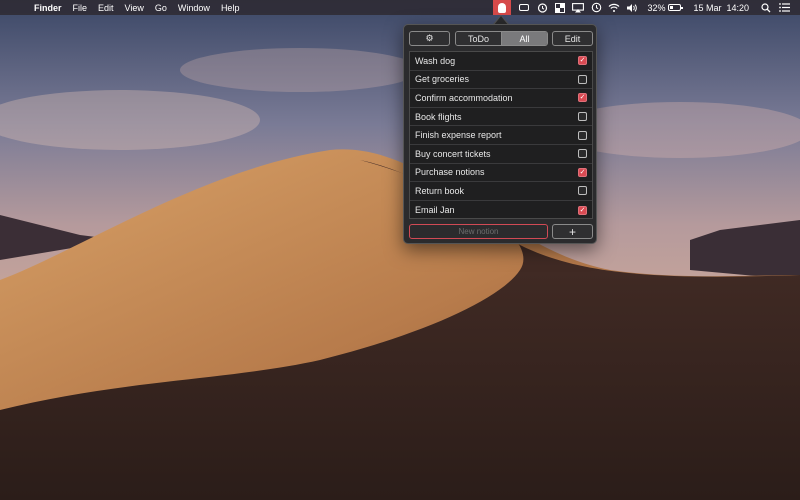  What do you see at coordinates (656, 7) in the screenshot?
I see `battery-percent: 32%` at bounding box center [656, 7].